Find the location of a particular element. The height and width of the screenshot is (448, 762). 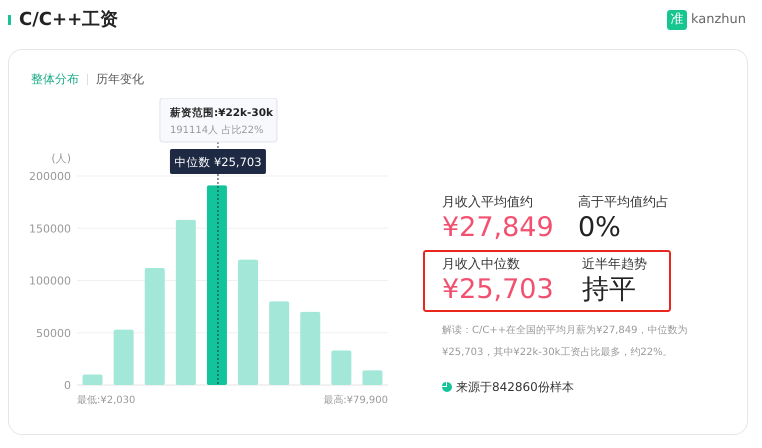

stat-value: ¥27,849 is located at coordinates (498, 227).